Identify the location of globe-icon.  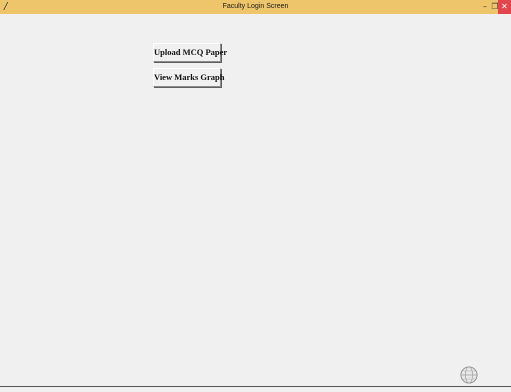
(469, 375).